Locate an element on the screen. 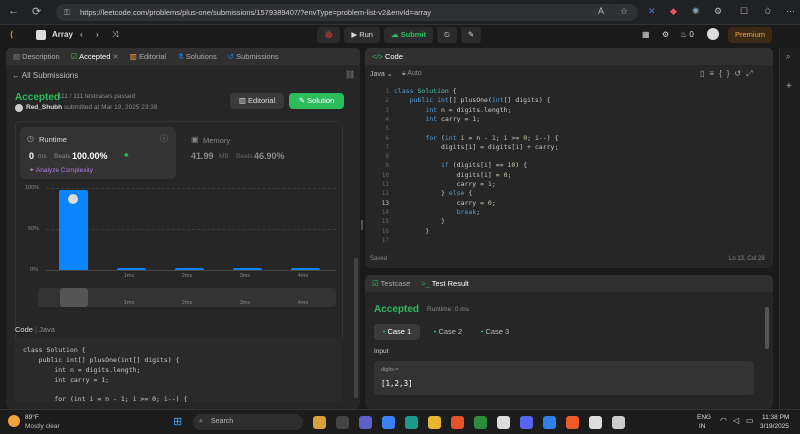 This screenshot has width=800, height=434. timer-icon: ⏲ is located at coordinates (446, 35).